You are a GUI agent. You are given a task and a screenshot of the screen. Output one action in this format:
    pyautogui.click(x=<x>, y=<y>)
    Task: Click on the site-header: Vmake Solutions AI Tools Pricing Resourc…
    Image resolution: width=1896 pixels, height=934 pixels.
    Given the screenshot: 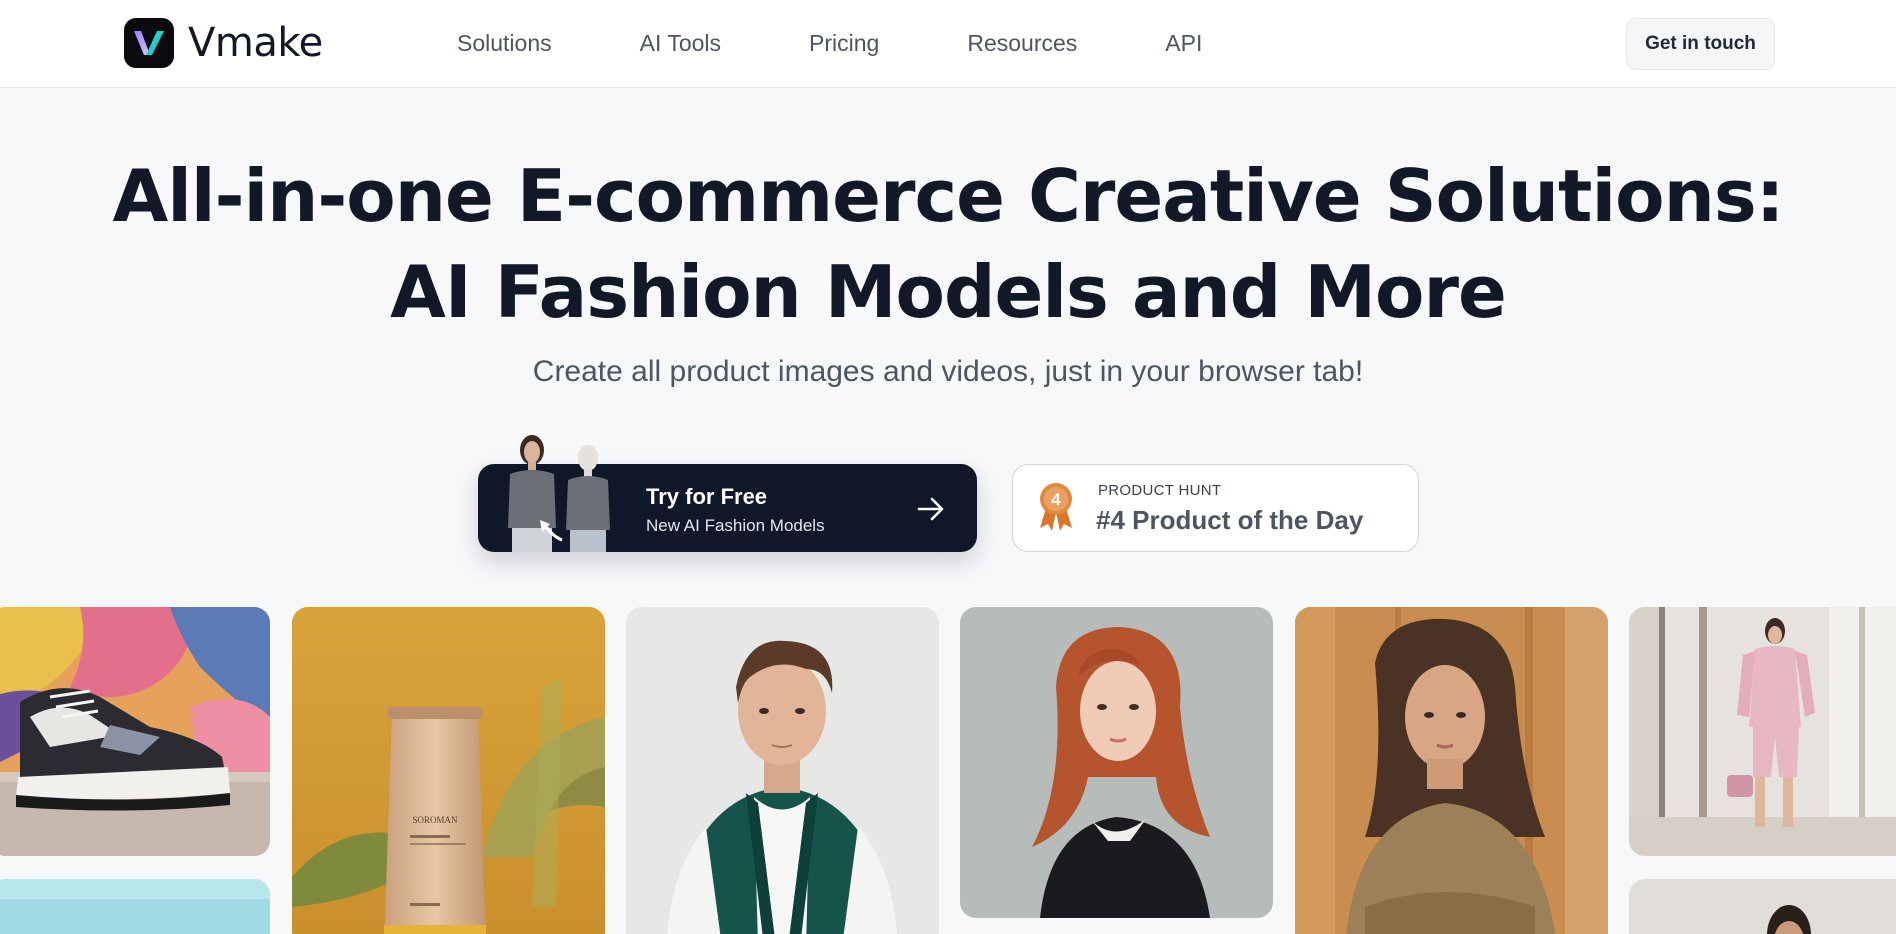 What is the action you would take?
    pyautogui.click(x=948, y=44)
    